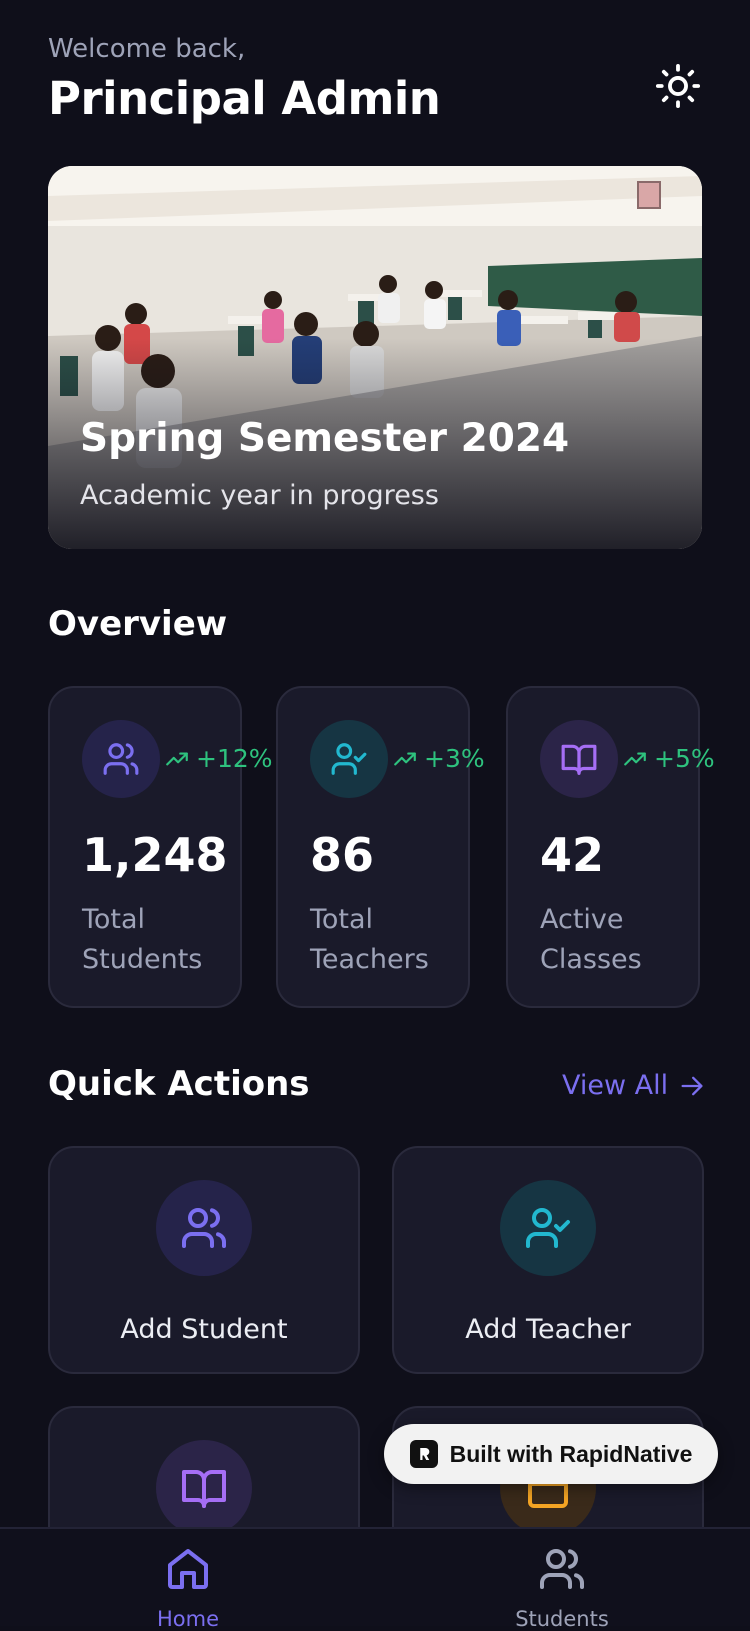 The width and height of the screenshot is (750, 1631). Describe the element at coordinates (615, 1085) in the screenshot. I see `view-all-label: View All` at that location.